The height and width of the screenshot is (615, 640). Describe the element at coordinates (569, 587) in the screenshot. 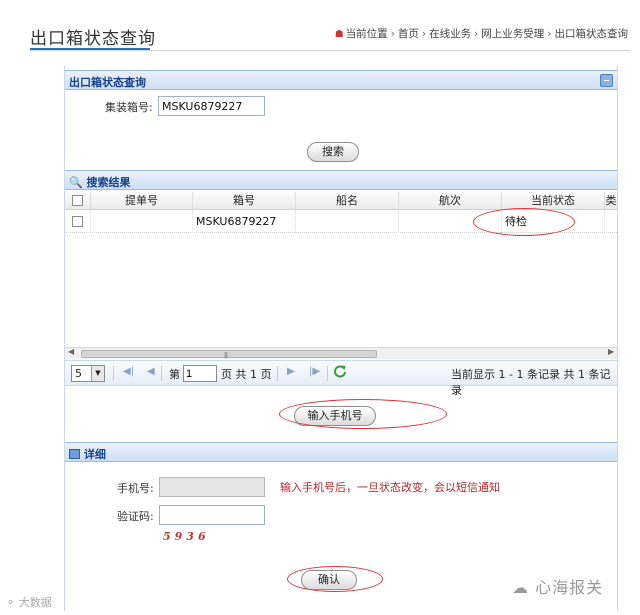

I see `watermark-right-text: 心海报关` at that location.